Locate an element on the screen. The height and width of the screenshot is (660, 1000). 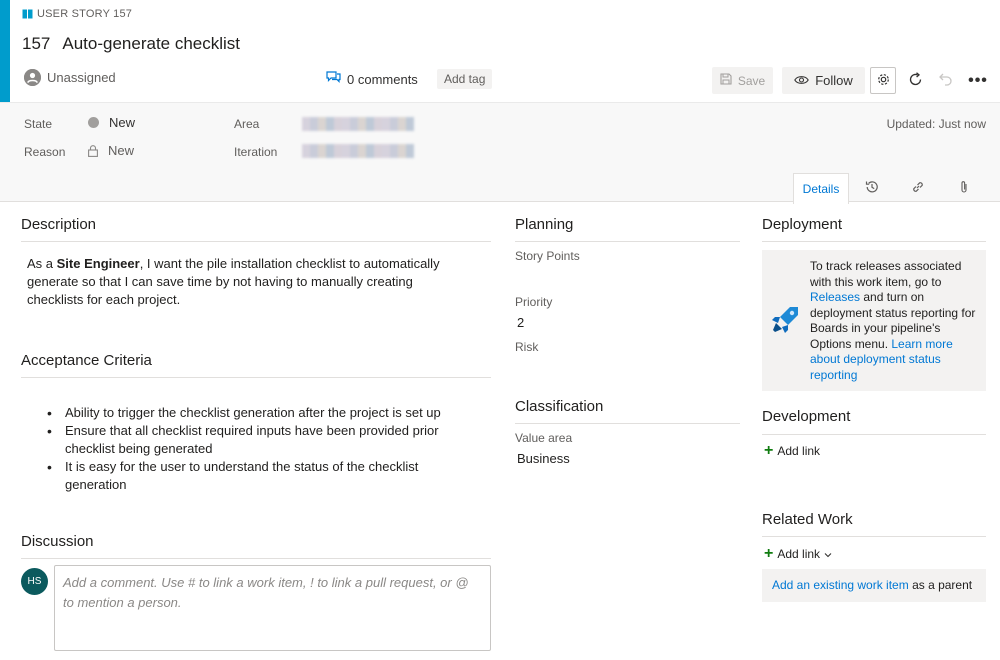
tab-attachments is located at coordinates (964, 188).